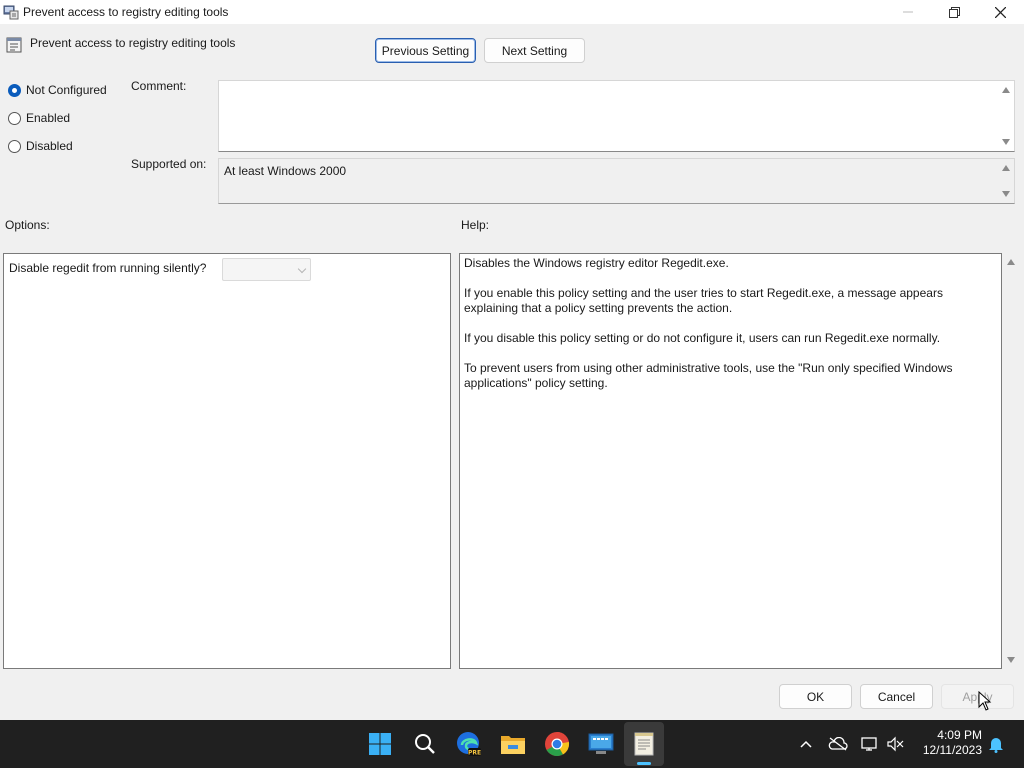  I want to click on volume-muted-icon, so click(895, 744).